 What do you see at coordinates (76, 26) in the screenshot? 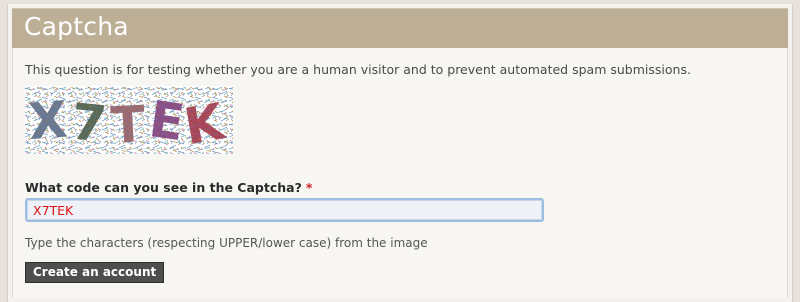
I see `page-title: Captcha` at bounding box center [76, 26].